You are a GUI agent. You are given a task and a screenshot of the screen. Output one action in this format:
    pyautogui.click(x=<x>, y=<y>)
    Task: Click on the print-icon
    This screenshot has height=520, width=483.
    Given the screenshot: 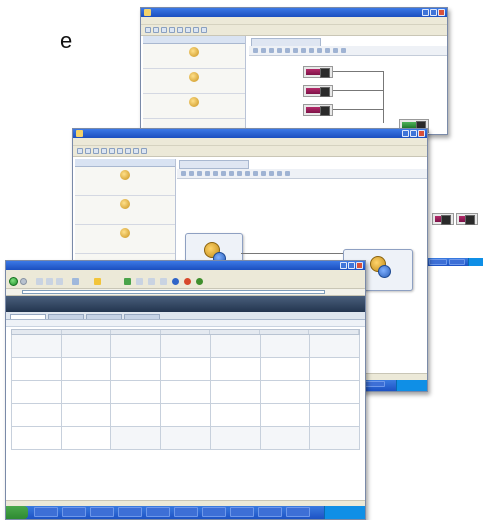 What is the action you would take?
    pyautogui.click(x=163, y=281)
    